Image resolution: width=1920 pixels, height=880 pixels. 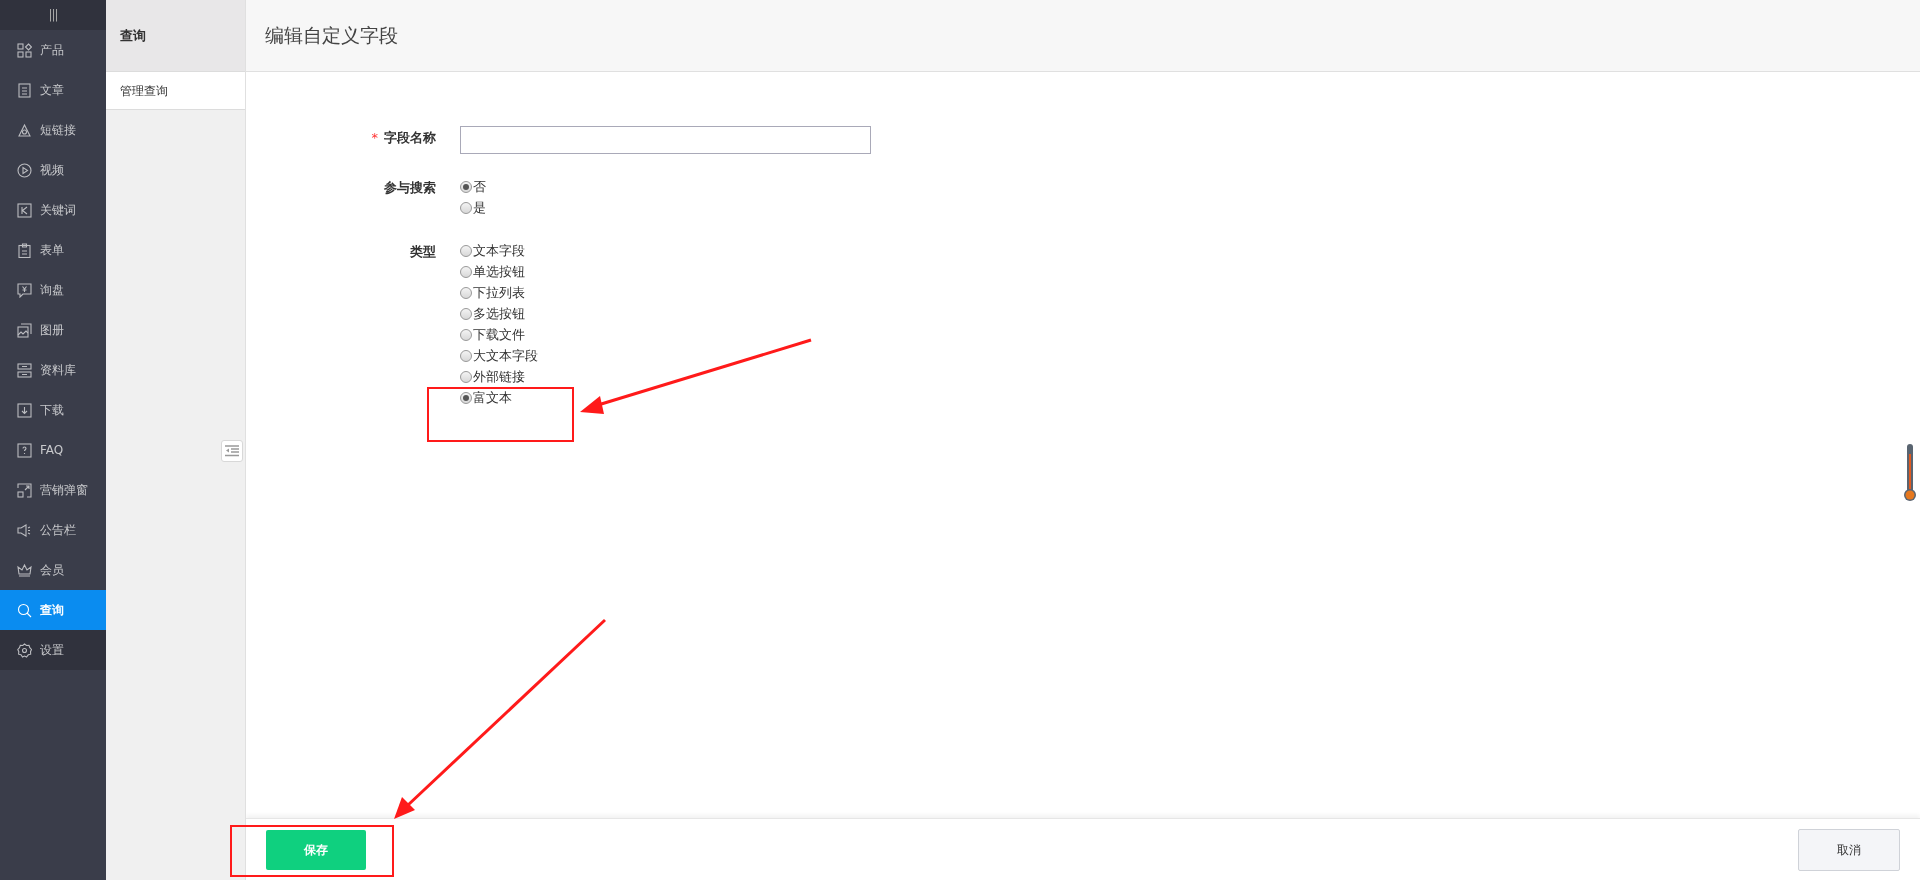 I want to click on crown-icon, so click(x=24, y=570).